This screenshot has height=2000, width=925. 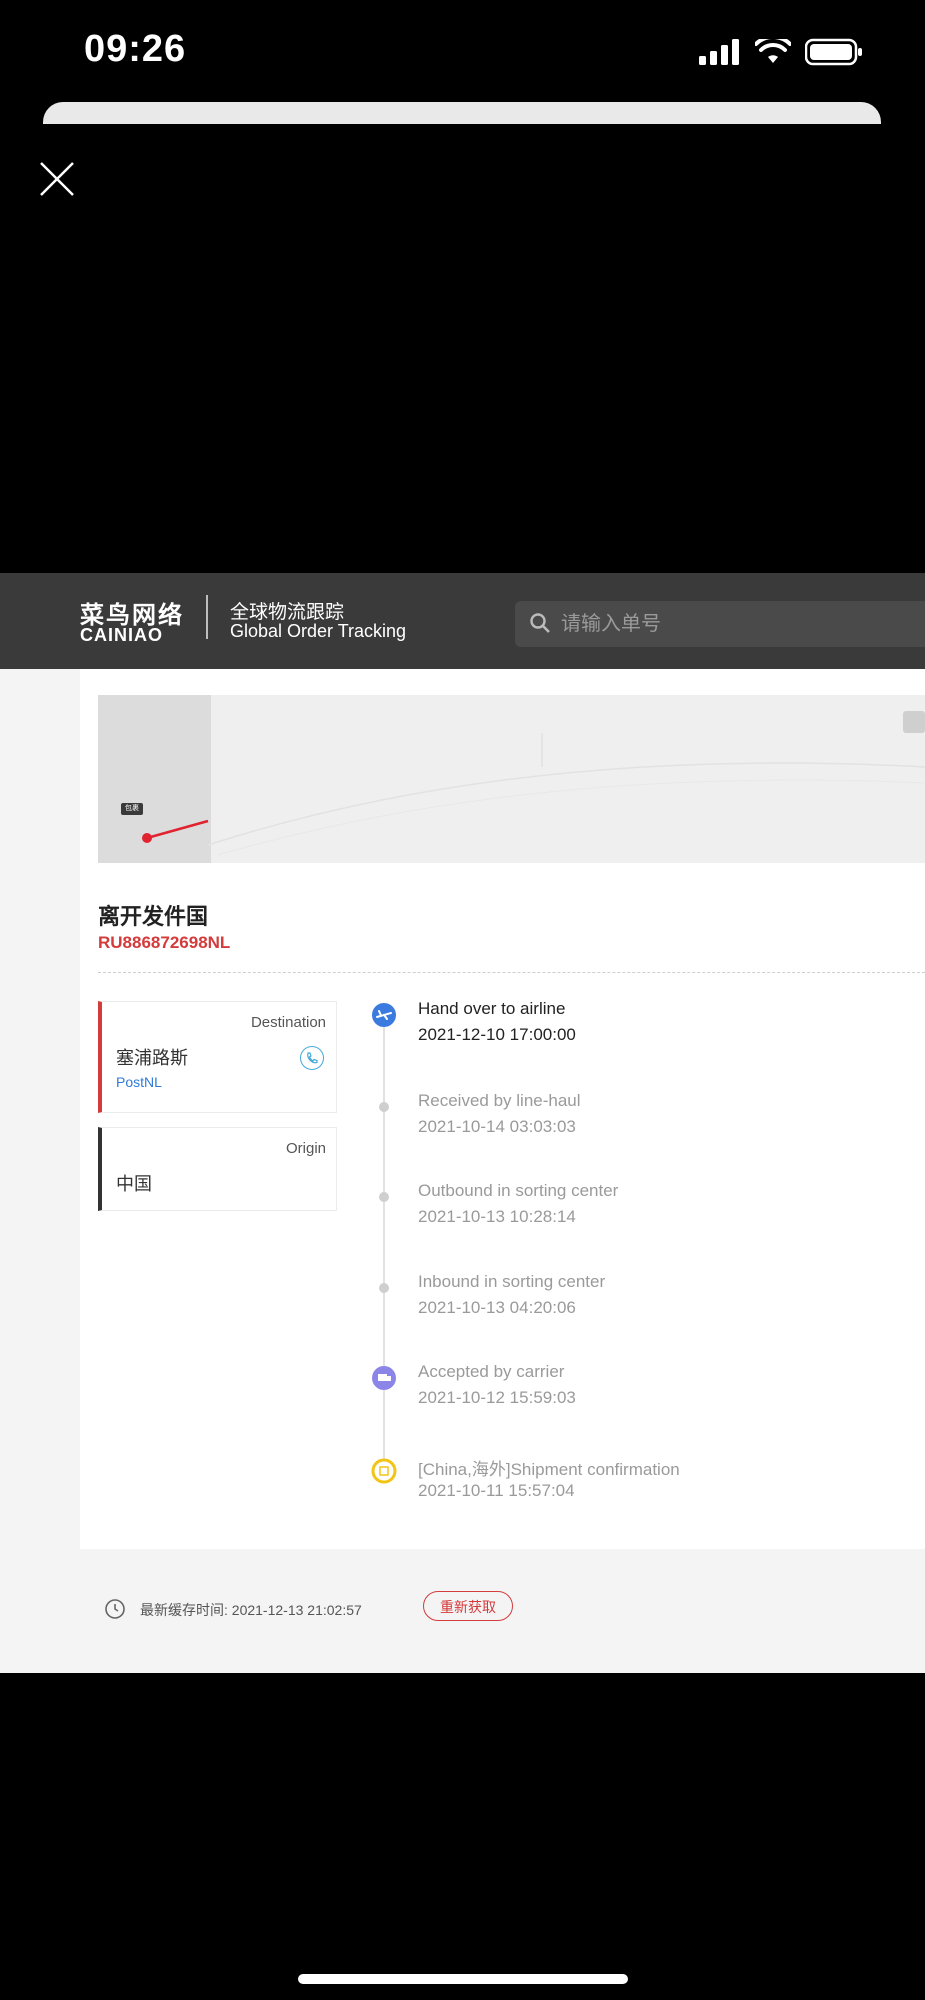 I want to click on event-title: Accepted by carrier, so click(x=491, y=1371).